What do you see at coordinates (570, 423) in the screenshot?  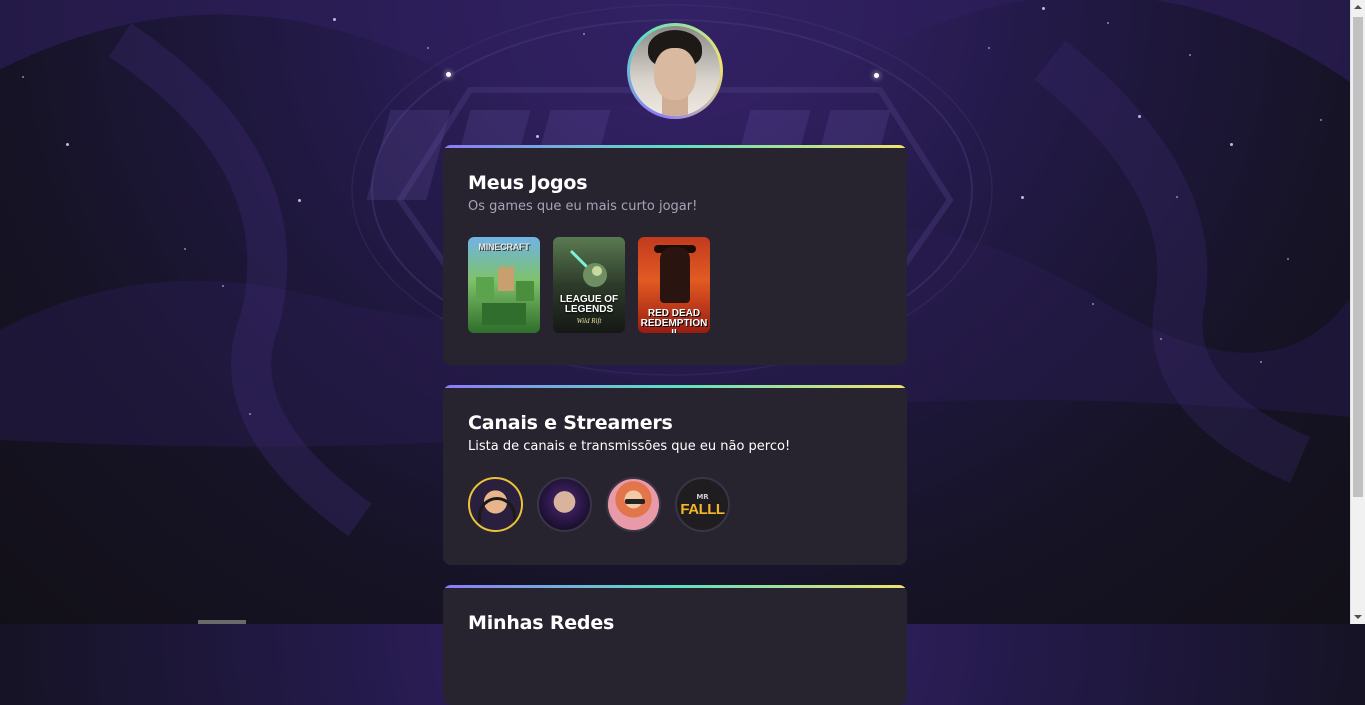 I see `streamers-title: Canais e Streamers` at bounding box center [570, 423].